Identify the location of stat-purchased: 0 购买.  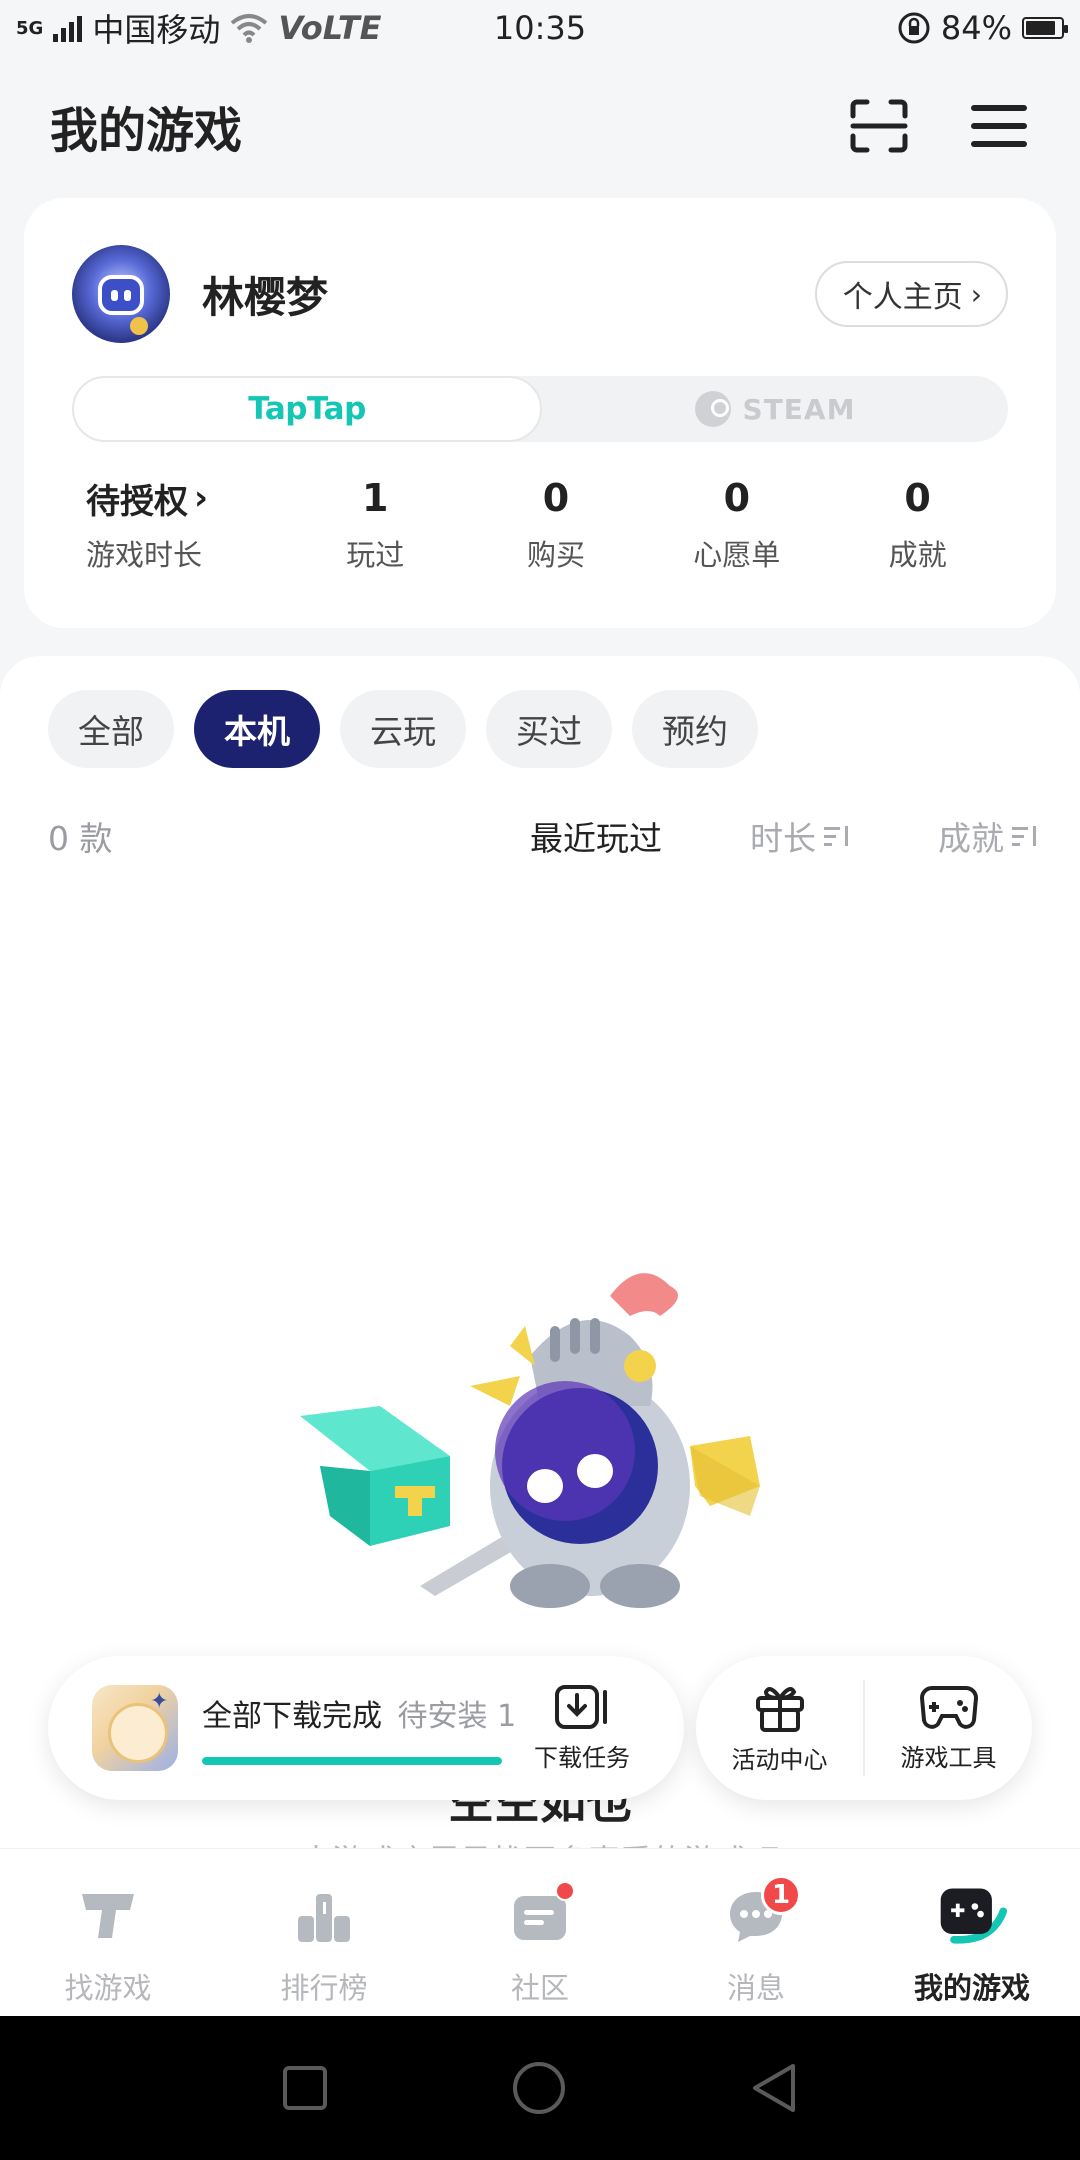
(556, 523).